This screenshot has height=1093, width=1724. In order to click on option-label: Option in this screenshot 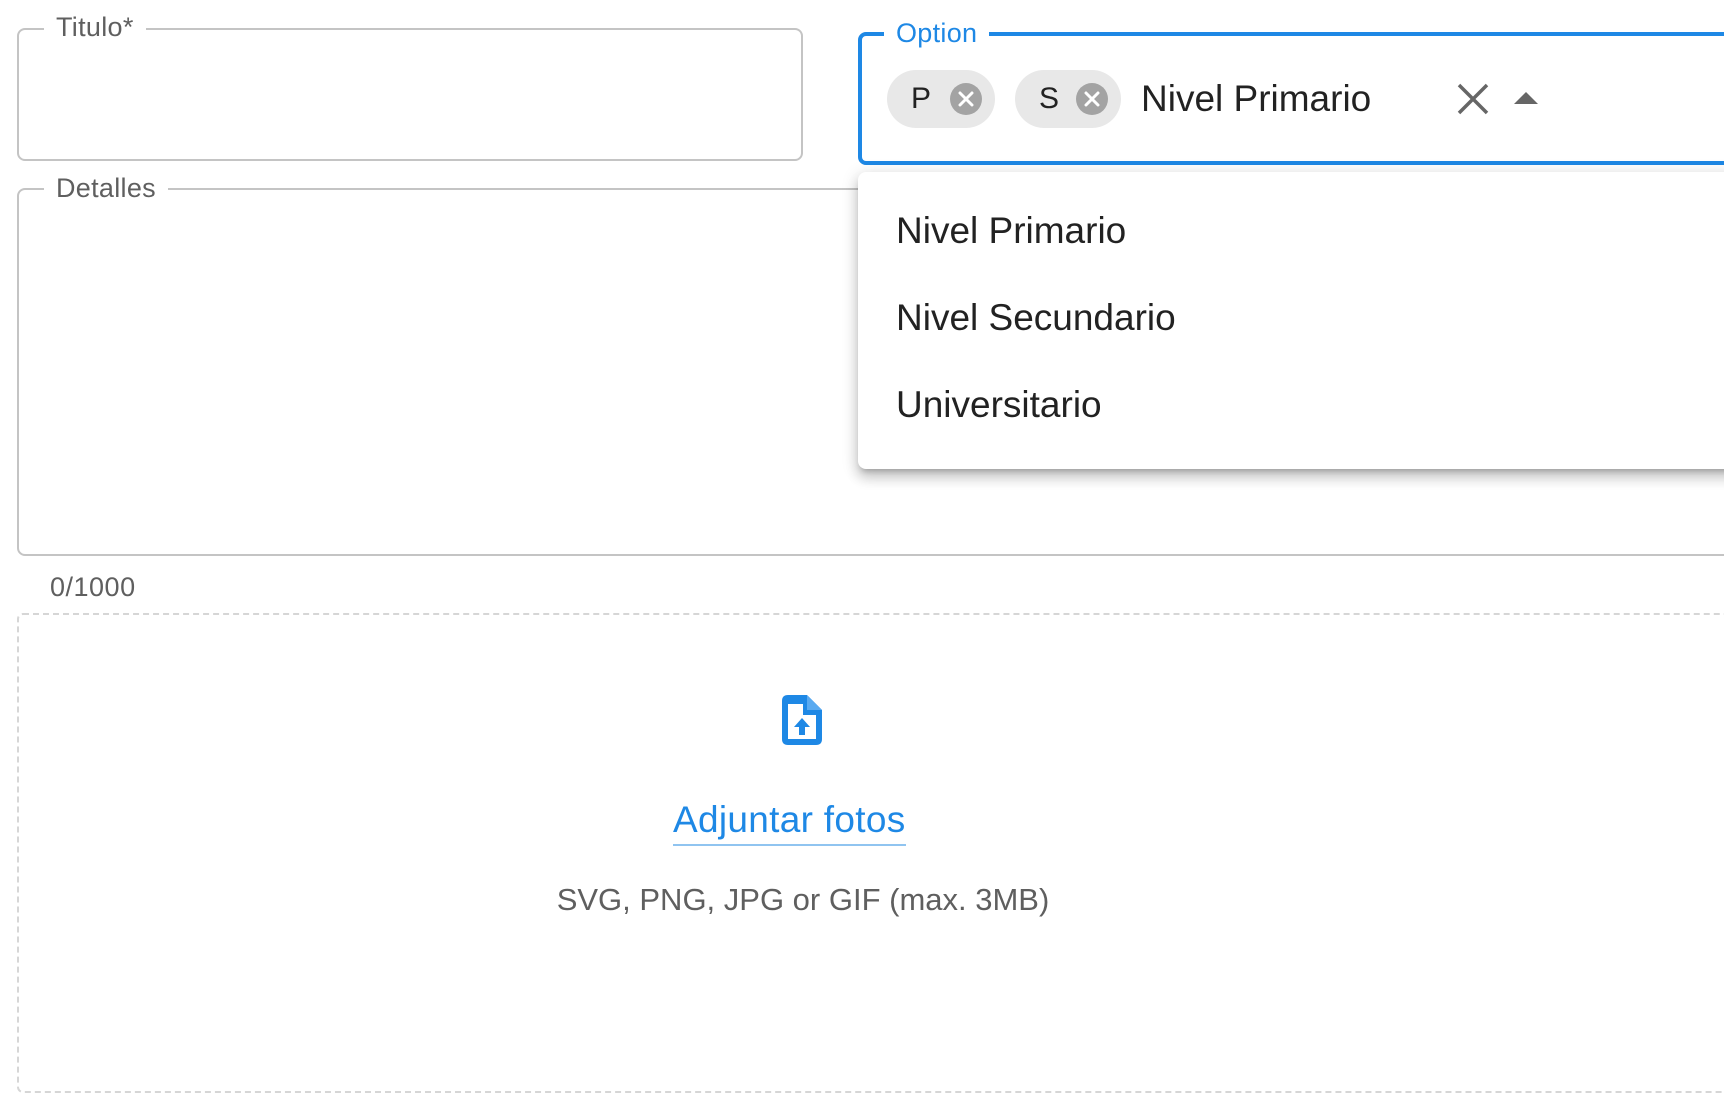, I will do `click(937, 33)`.